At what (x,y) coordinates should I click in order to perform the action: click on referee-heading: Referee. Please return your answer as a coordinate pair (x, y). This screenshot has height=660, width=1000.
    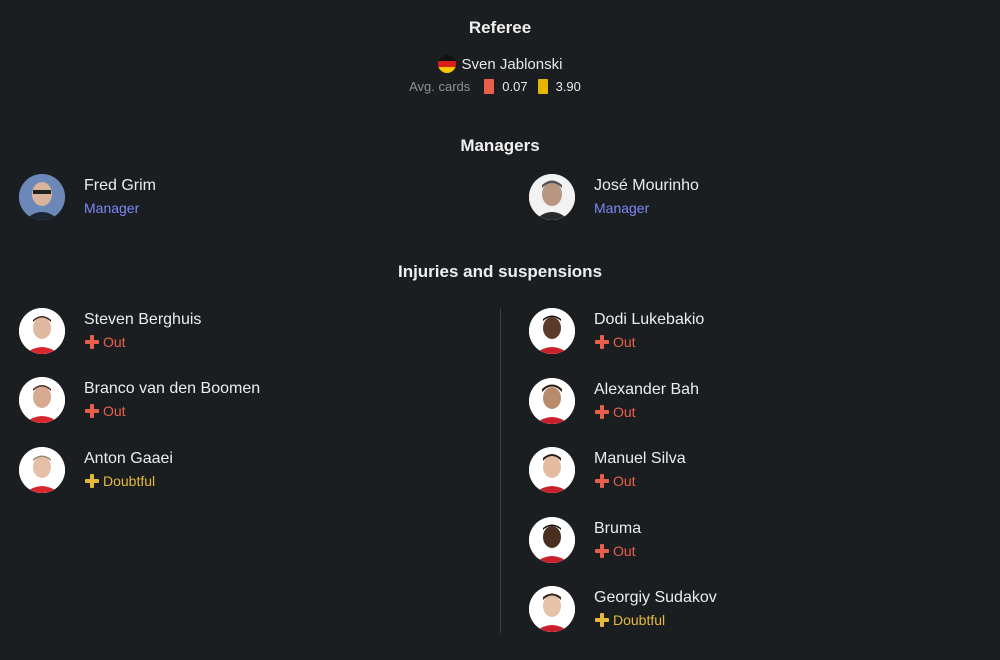
    Looking at the image, I should click on (500, 27).